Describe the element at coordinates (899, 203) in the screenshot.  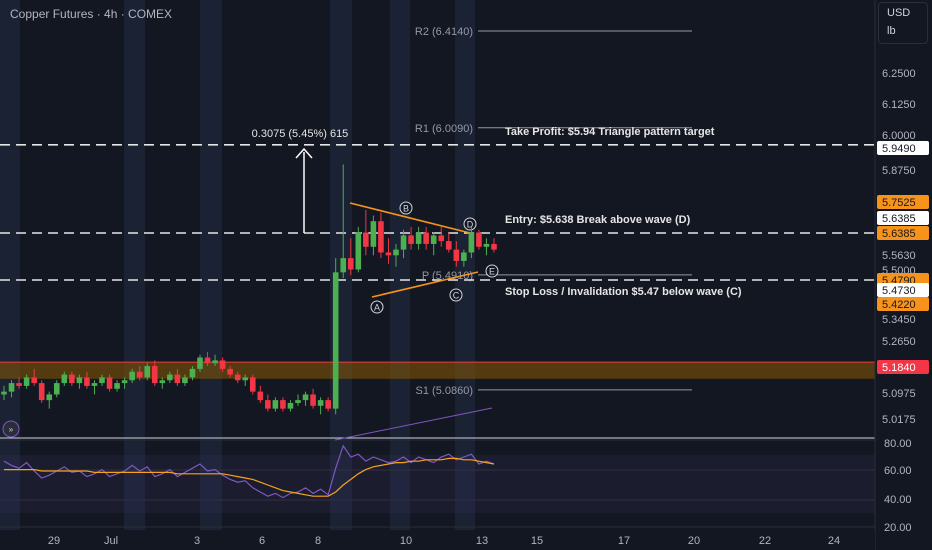
I see `price-tag-text-1: 5.7525` at that location.